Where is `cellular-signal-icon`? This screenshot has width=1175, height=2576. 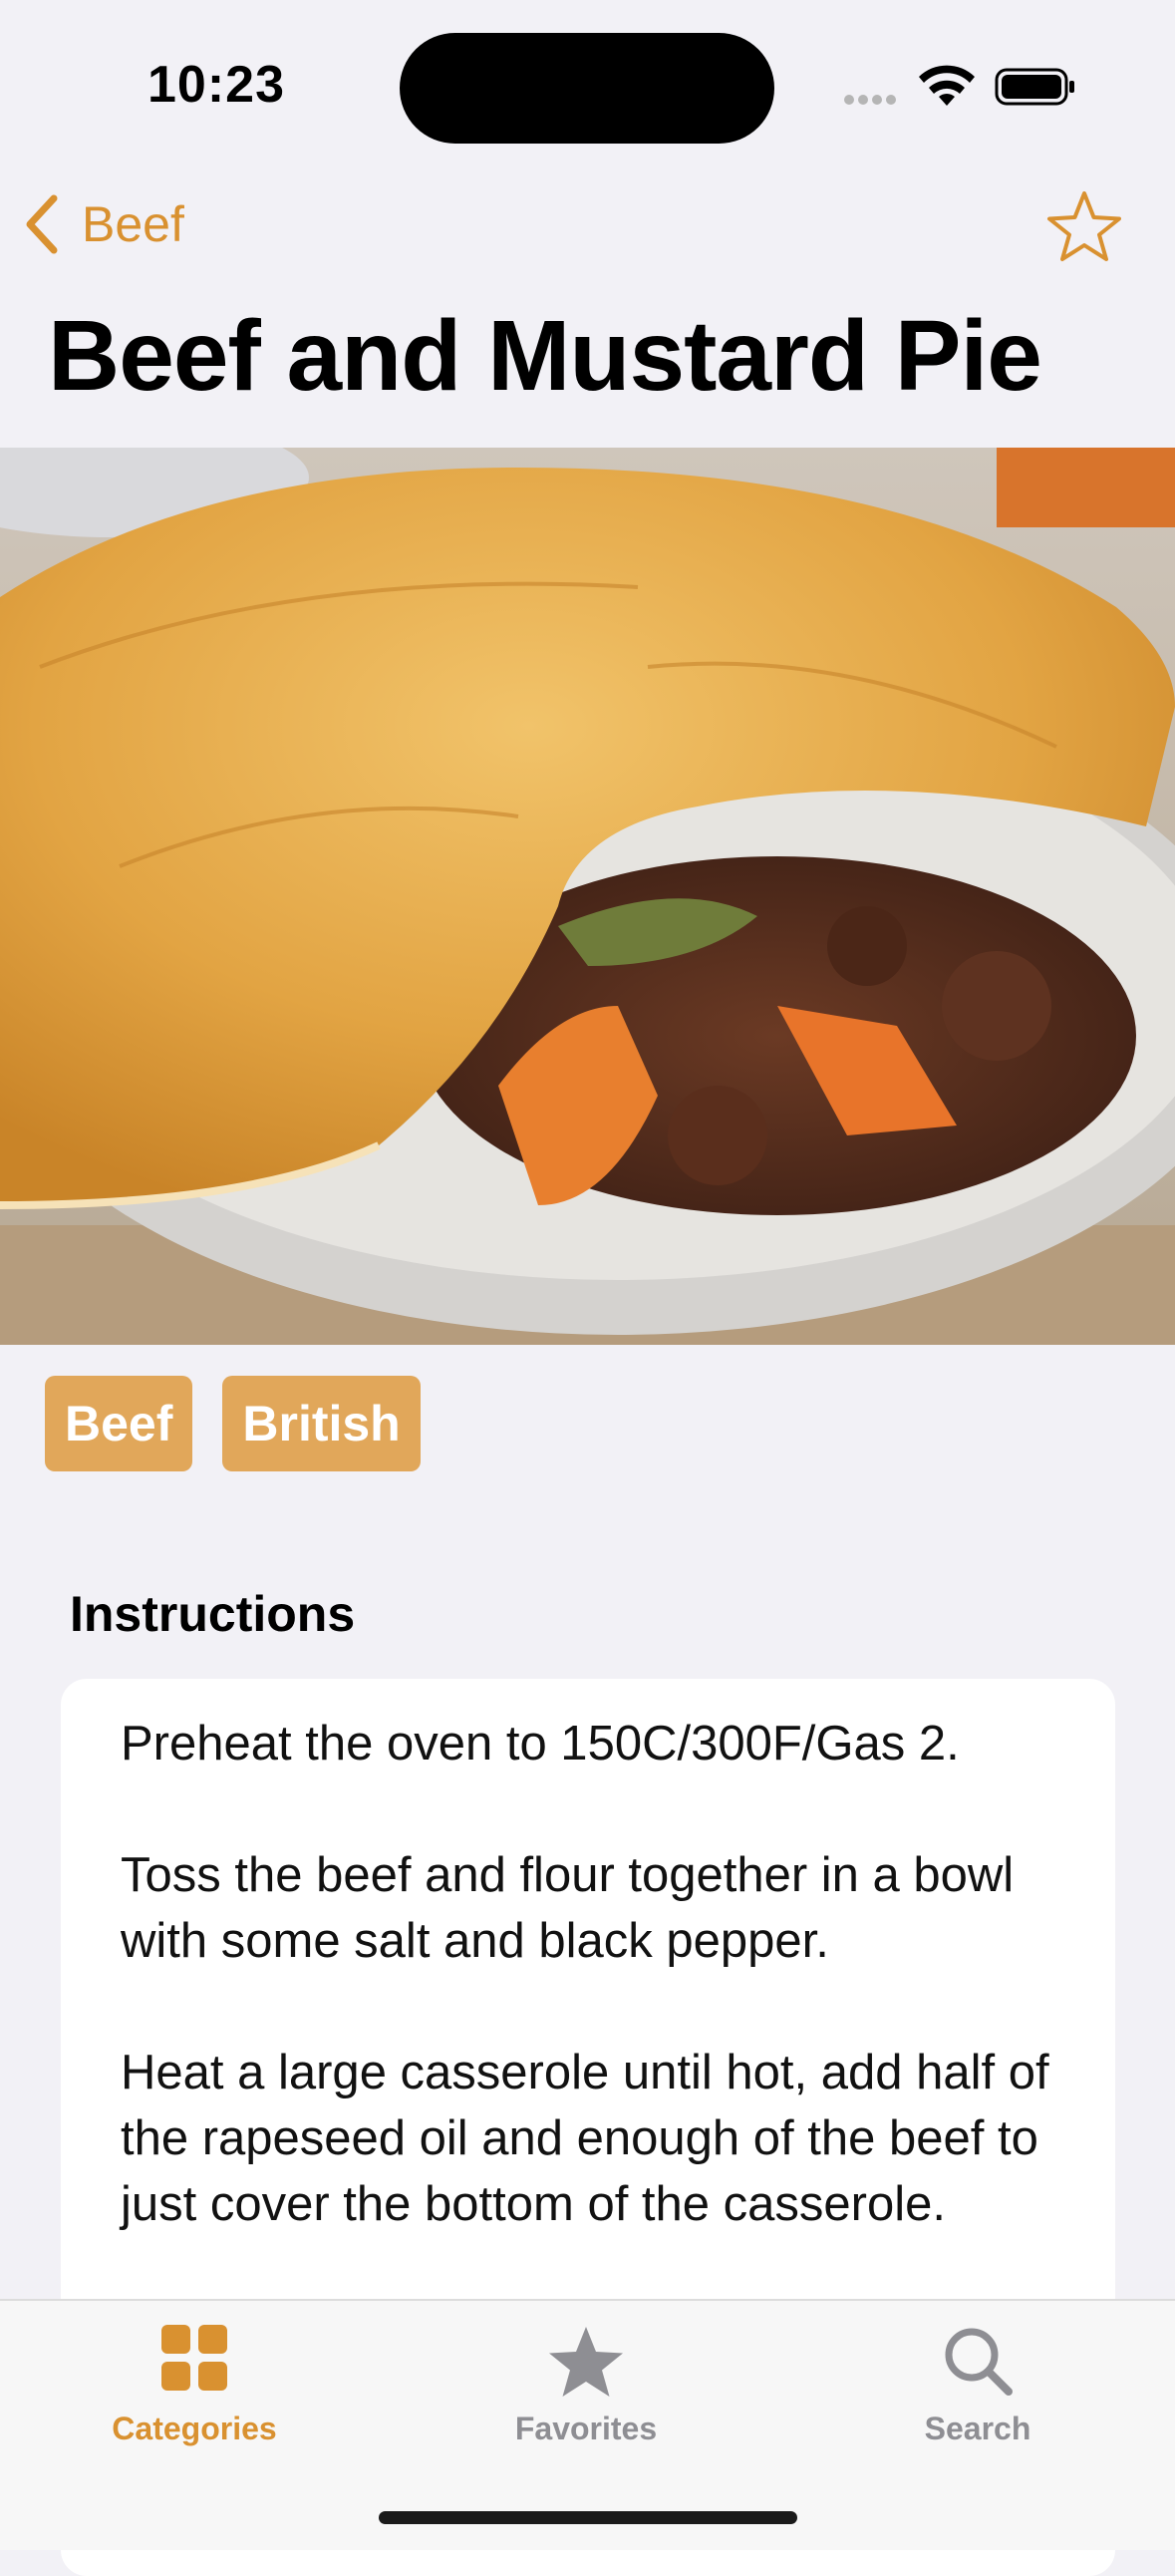
cellular-signal-icon is located at coordinates (870, 100).